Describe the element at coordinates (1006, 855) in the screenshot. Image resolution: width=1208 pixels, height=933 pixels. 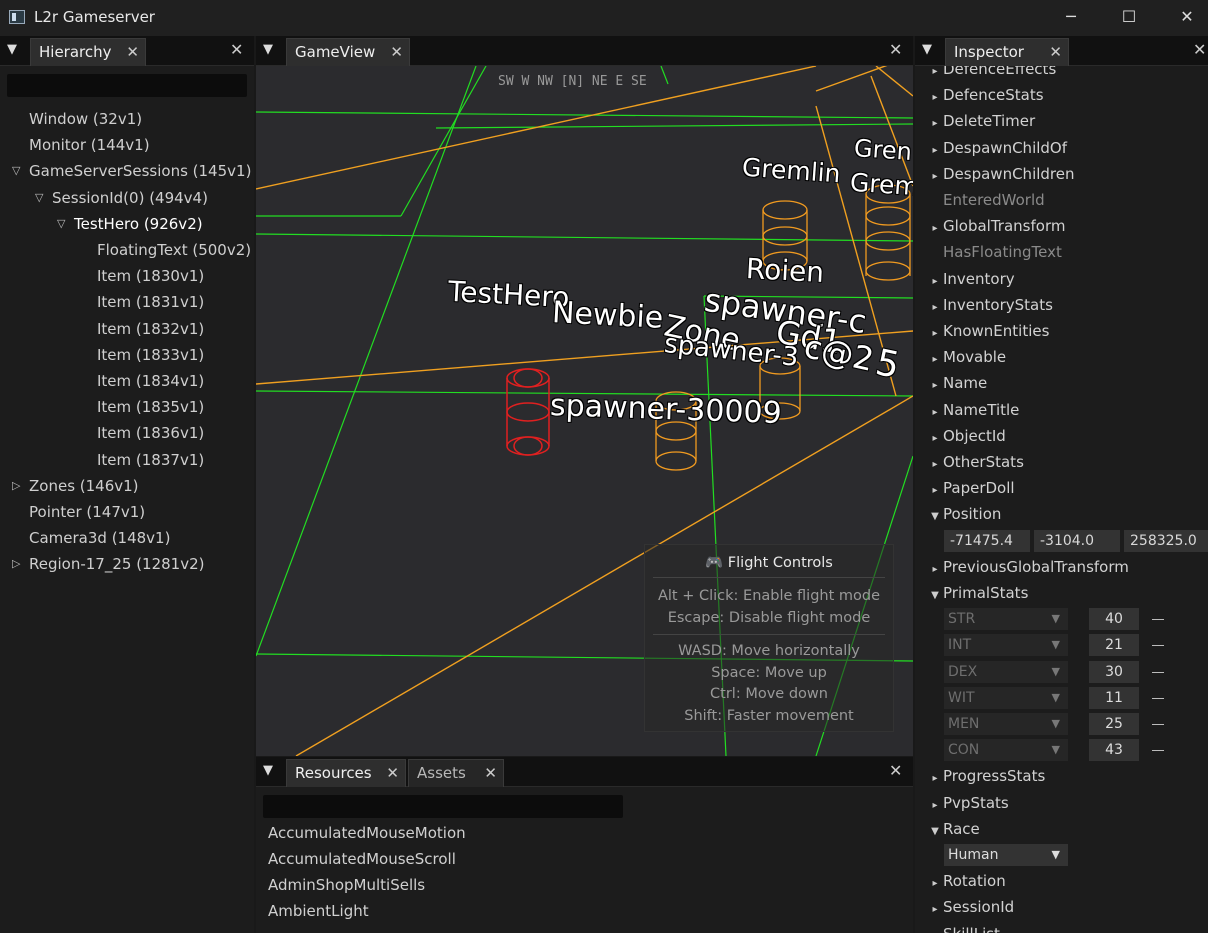
I see `race-select: Human ▼` at that location.